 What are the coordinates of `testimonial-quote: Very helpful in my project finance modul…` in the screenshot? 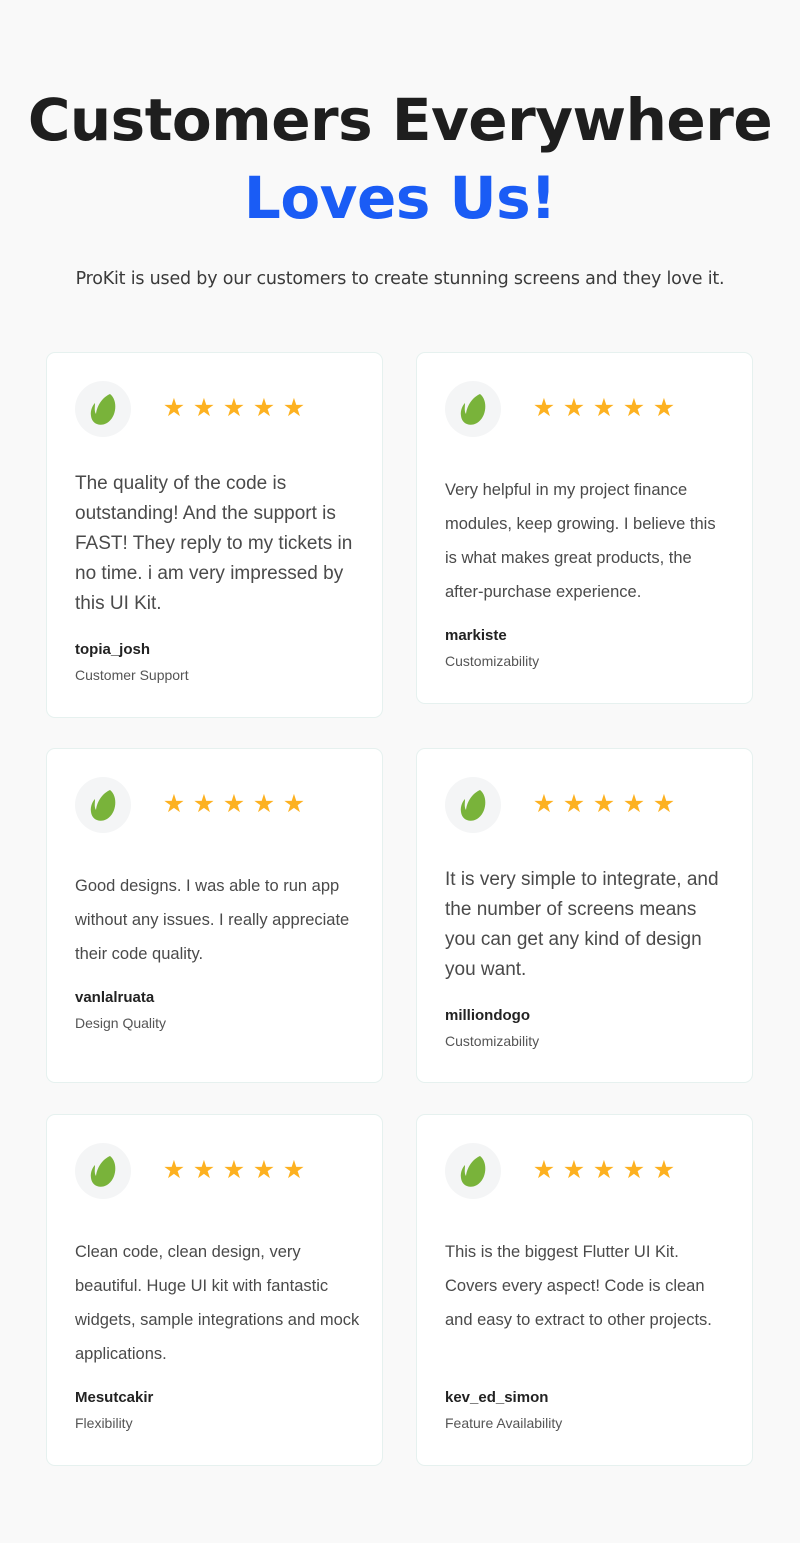 It's located at (580, 541).